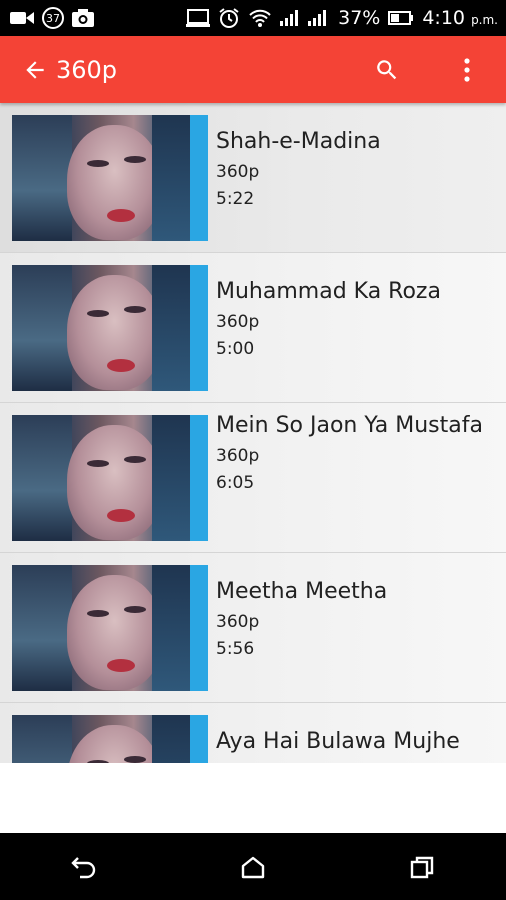 The height and width of the screenshot is (900, 506). Describe the element at coordinates (83, 18) in the screenshot. I see `camera-icon` at that location.